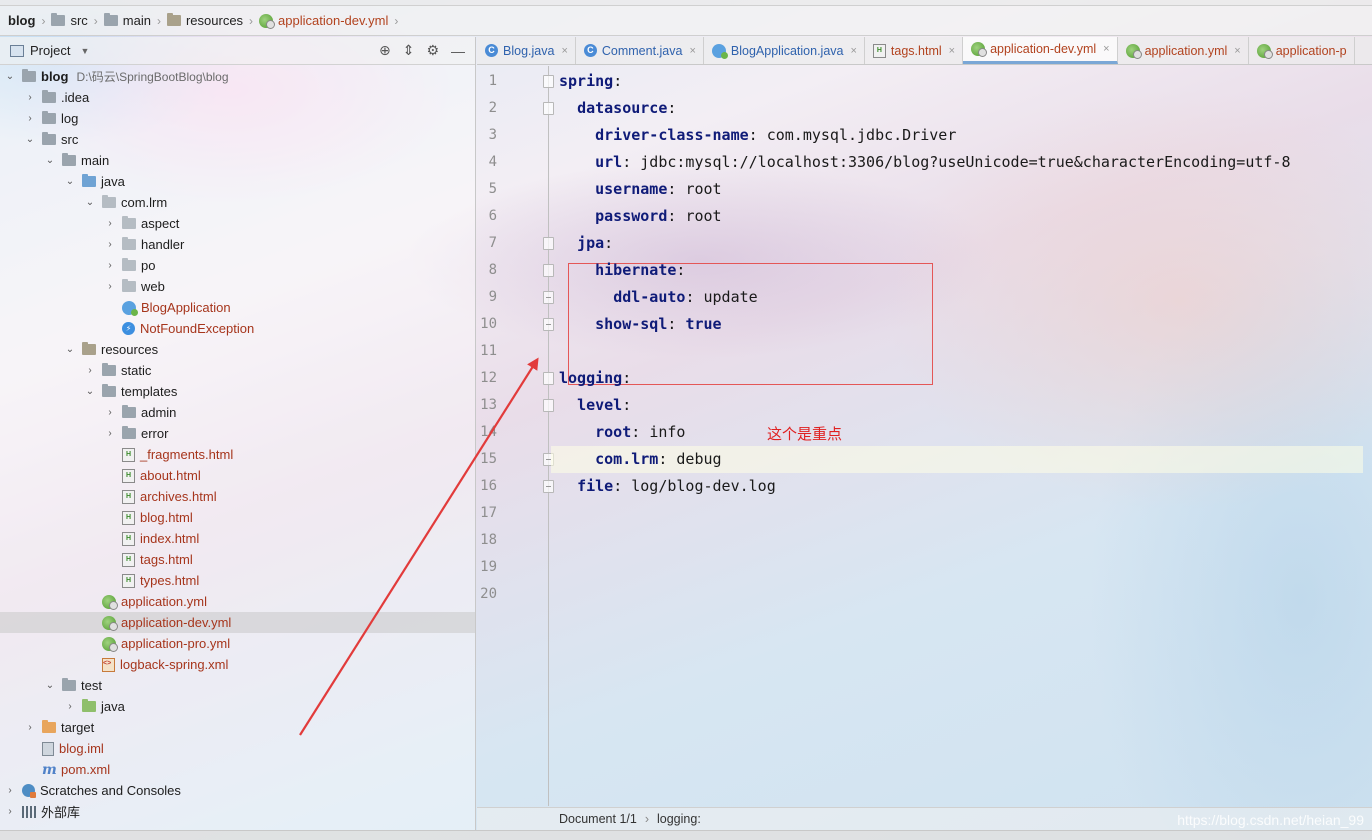  What do you see at coordinates (237, 265) in the screenshot?
I see `tree-item: › po` at bounding box center [237, 265].